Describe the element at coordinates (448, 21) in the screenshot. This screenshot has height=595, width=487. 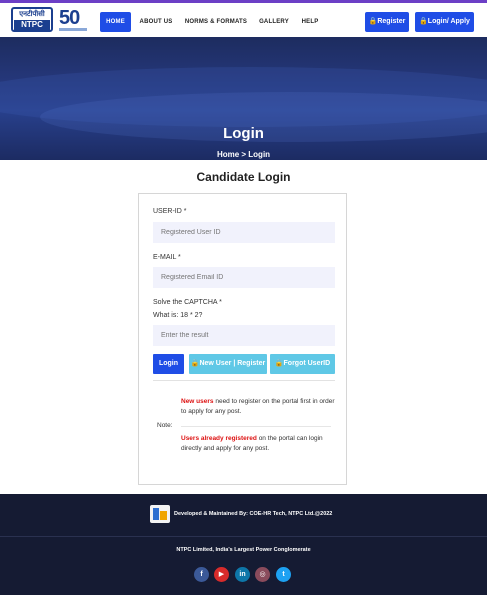
I see `login-apply-button-label: Login/ Apply` at that location.